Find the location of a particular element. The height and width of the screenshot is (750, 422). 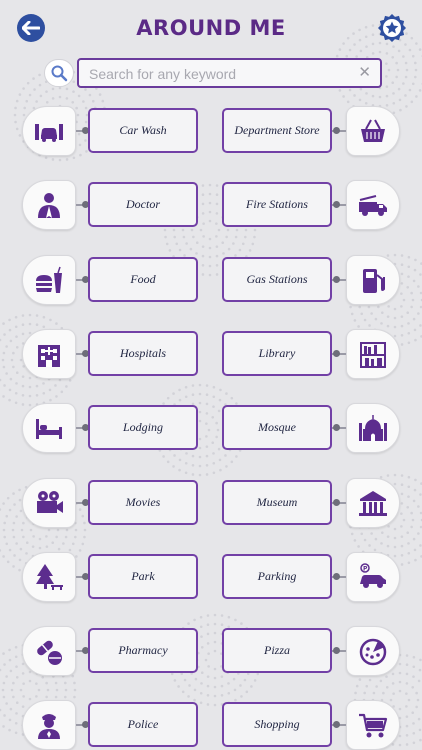

bookshelf-icon is located at coordinates (373, 355).